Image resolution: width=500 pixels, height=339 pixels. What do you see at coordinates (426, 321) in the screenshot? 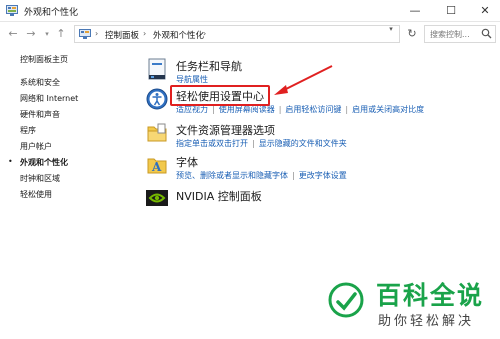
I see `watermark-subtitle: 助你轻松解决` at bounding box center [426, 321].